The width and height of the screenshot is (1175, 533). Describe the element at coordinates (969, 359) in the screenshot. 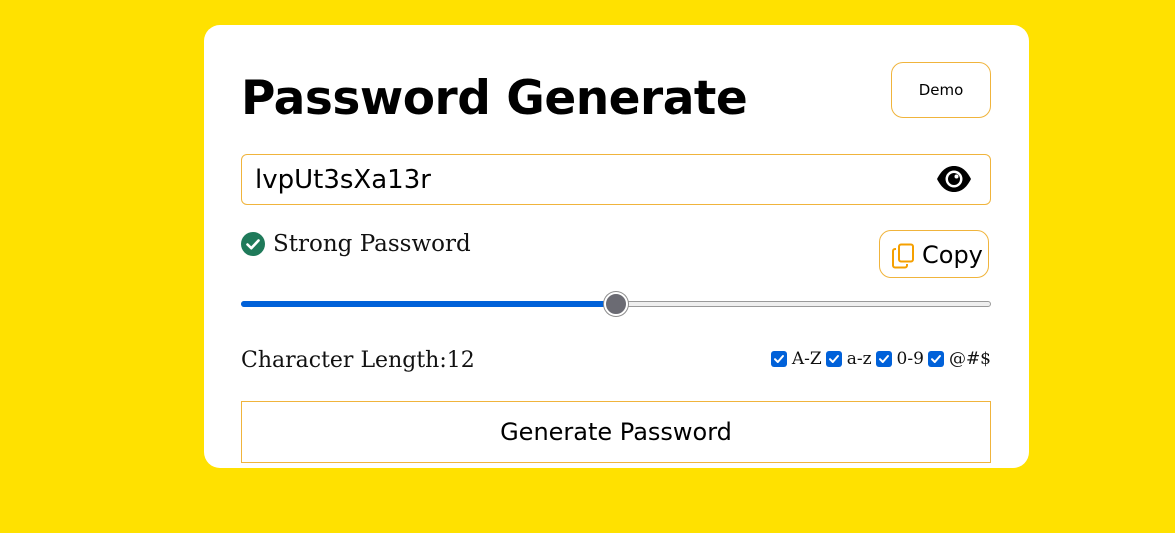

I see `option-symbols-label: @#$` at that location.